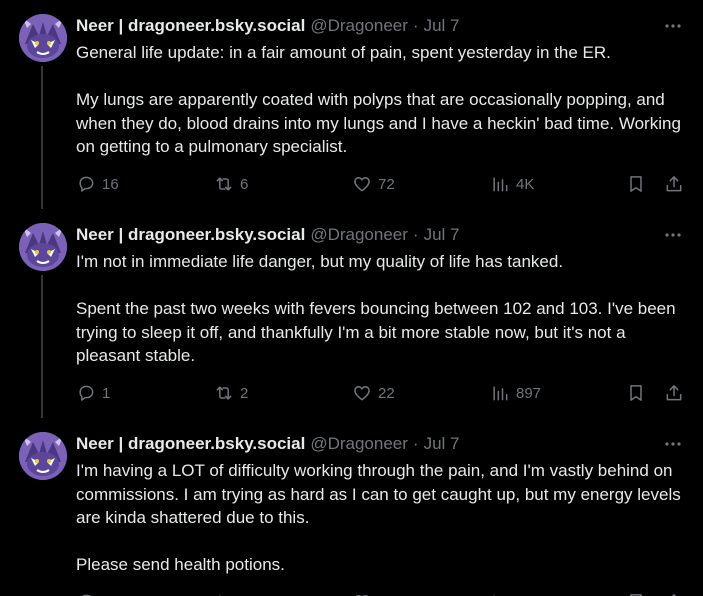  Describe the element at coordinates (525, 184) in the screenshot. I see `view-count: 4K` at that location.